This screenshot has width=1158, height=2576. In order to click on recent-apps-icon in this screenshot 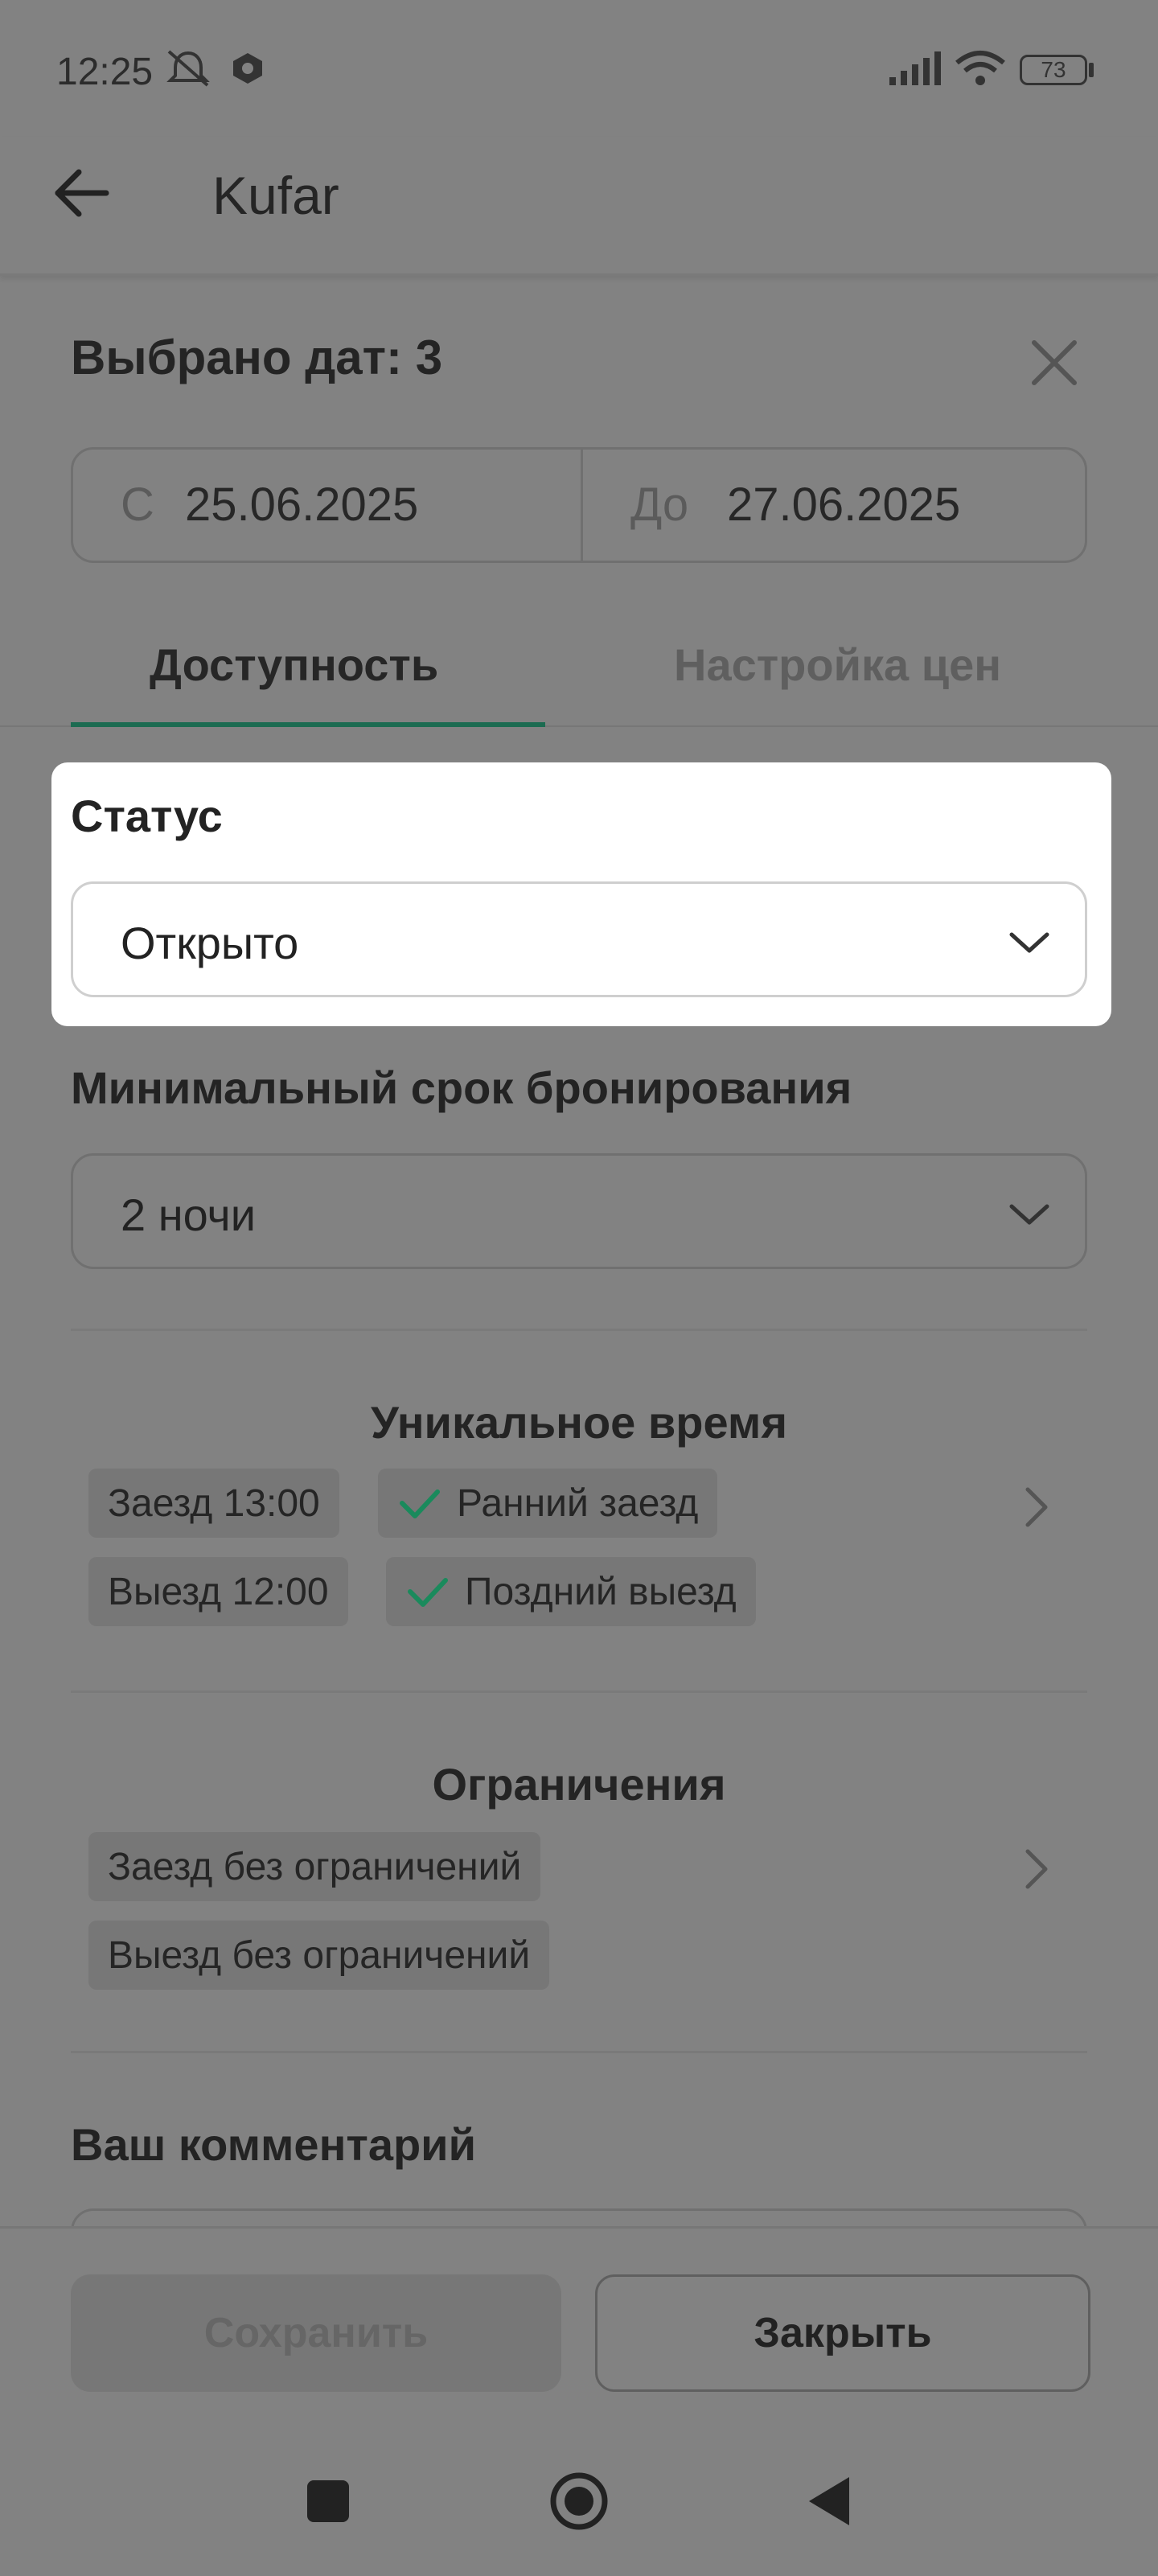, I will do `click(328, 2501)`.